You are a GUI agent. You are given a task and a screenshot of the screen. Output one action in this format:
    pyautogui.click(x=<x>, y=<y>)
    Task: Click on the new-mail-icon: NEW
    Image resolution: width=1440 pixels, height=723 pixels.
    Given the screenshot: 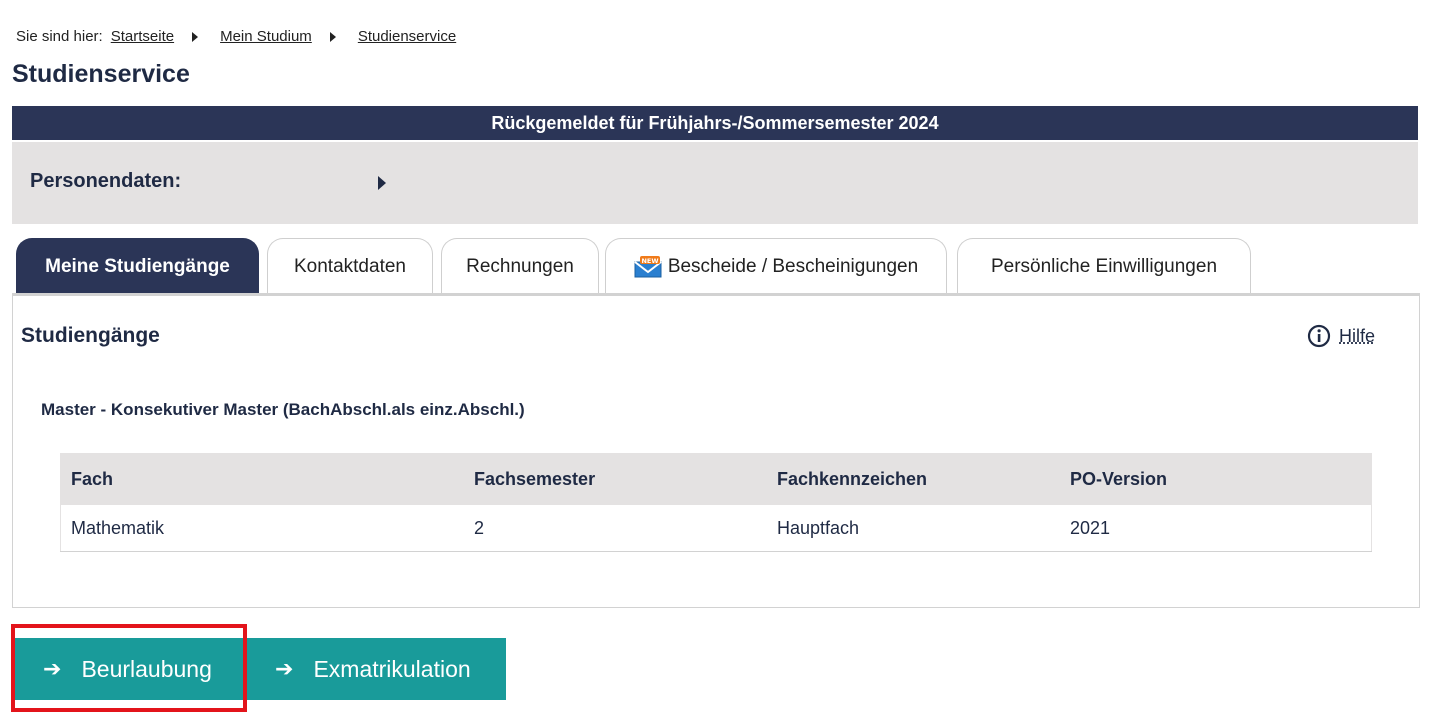 What is the action you would take?
    pyautogui.click(x=649, y=266)
    